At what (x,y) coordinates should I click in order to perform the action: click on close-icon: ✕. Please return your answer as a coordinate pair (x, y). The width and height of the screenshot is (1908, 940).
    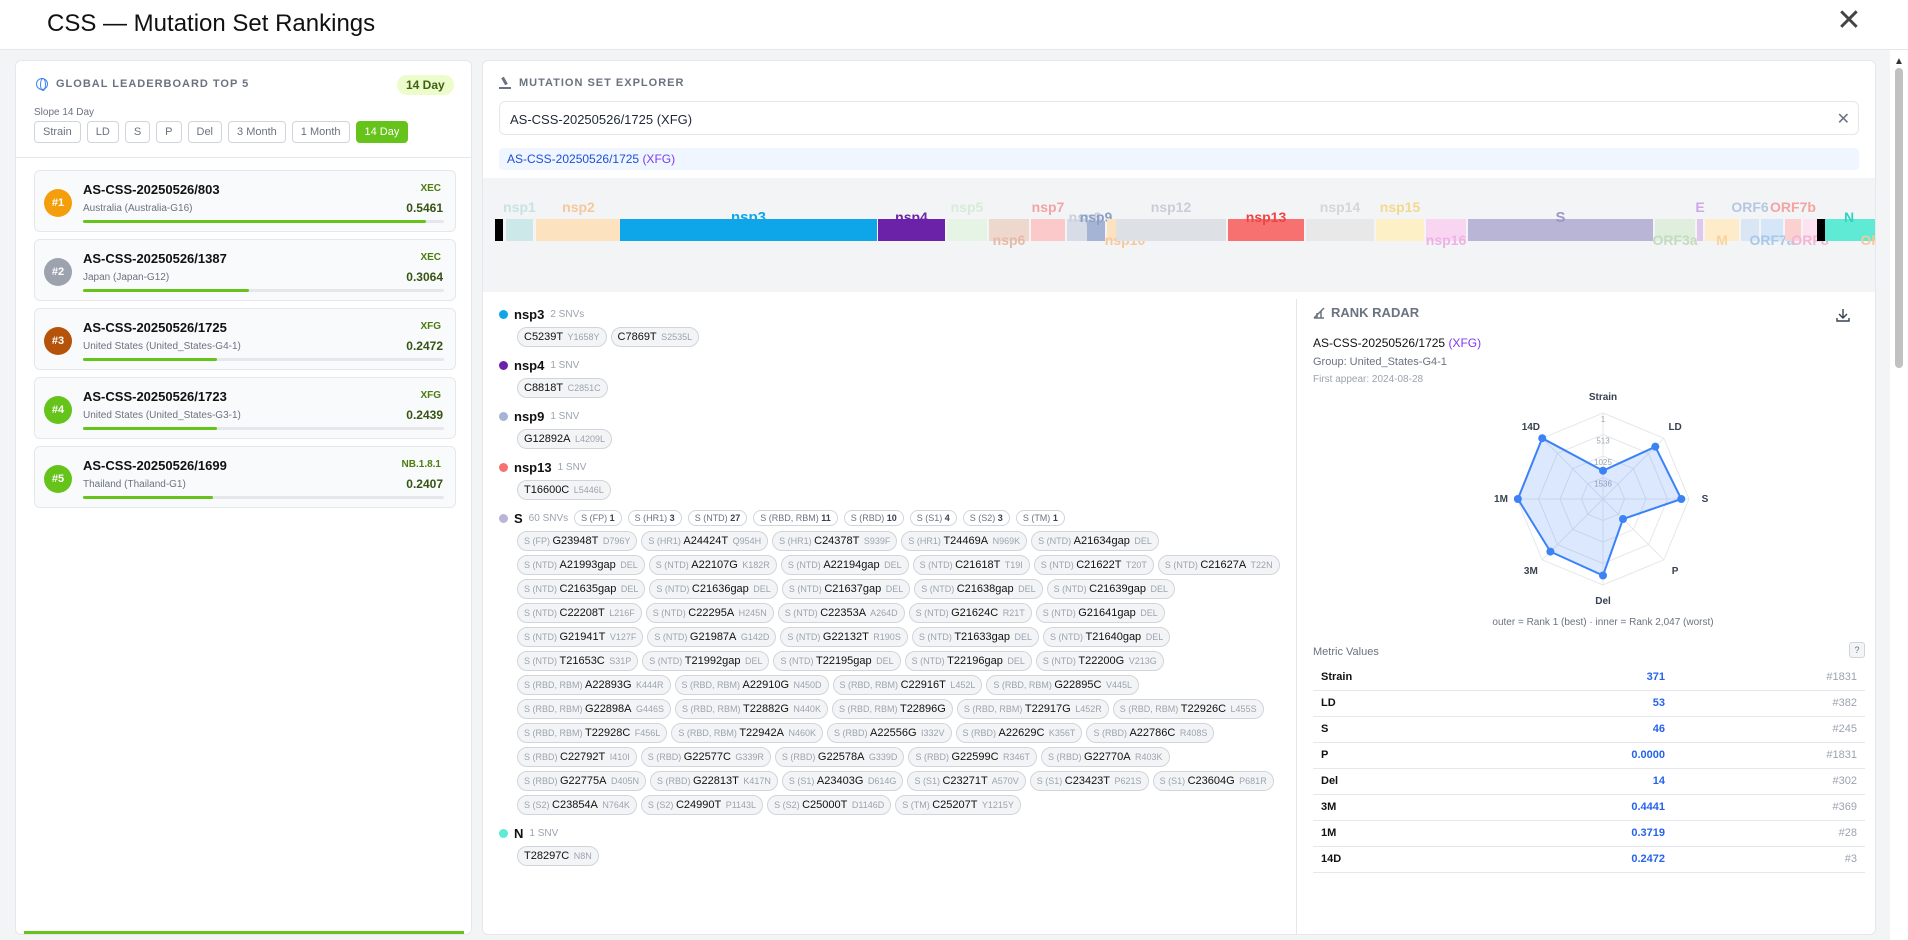
    Looking at the image, I should click on (1849, 21).